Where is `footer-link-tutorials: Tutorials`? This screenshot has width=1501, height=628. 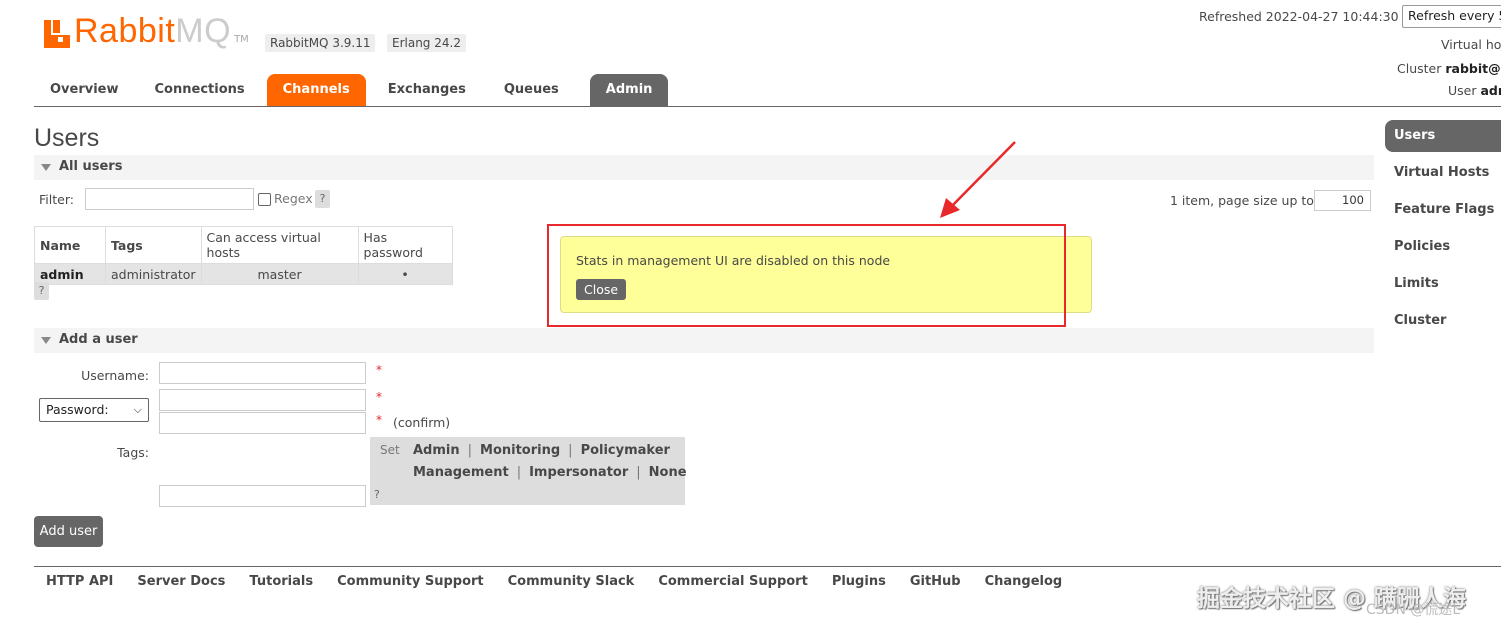
footer-link-tutorials: Tutorials is located at coordinates (281, 581).